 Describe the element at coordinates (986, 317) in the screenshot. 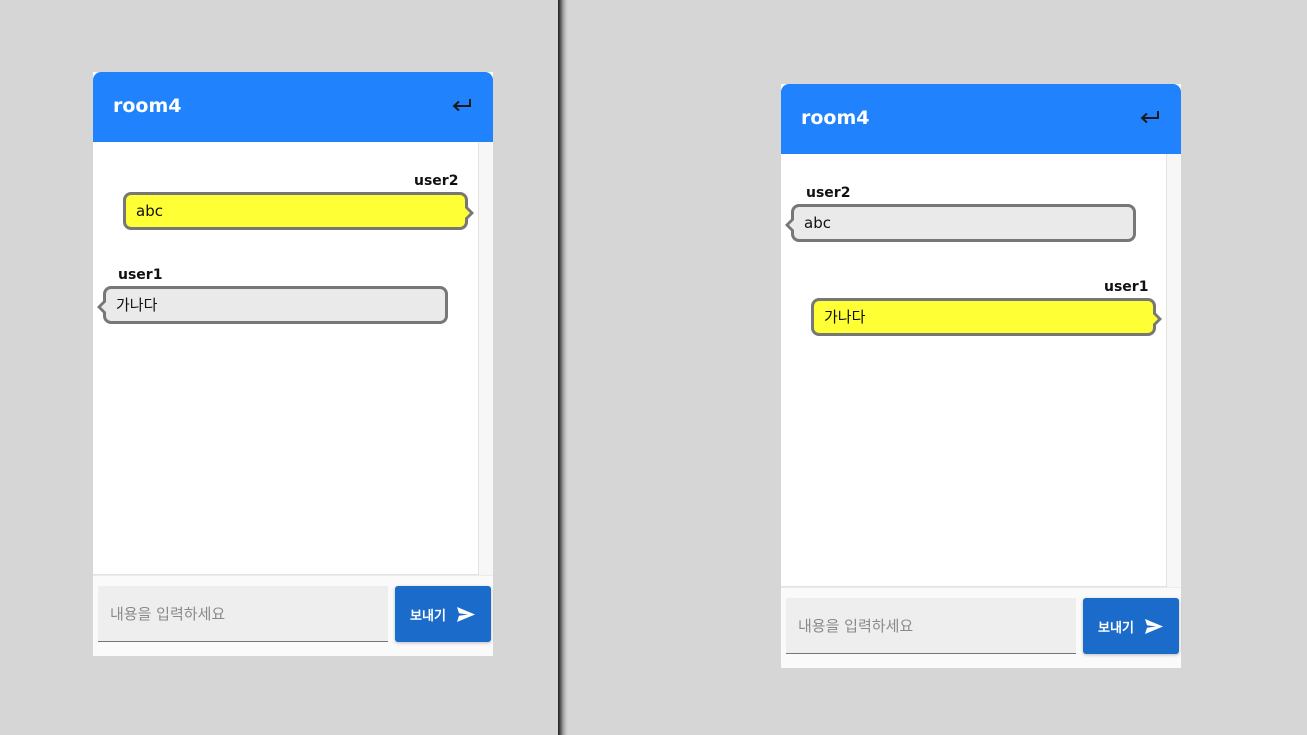

I see `message-bubble-mine: 가나다` at that location.